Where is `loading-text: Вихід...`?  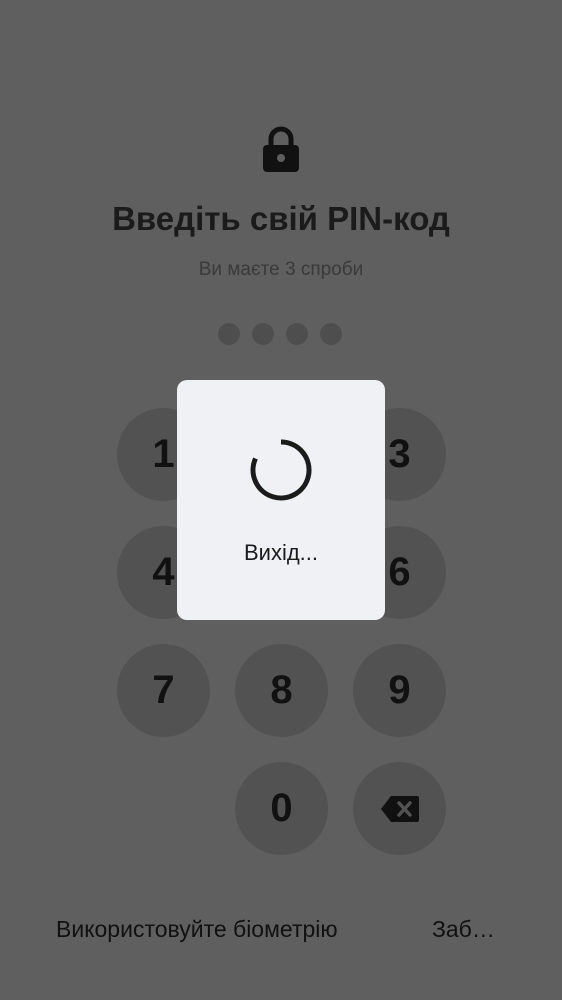
loading-text: Вихід... is located at coordinates (281, 552).